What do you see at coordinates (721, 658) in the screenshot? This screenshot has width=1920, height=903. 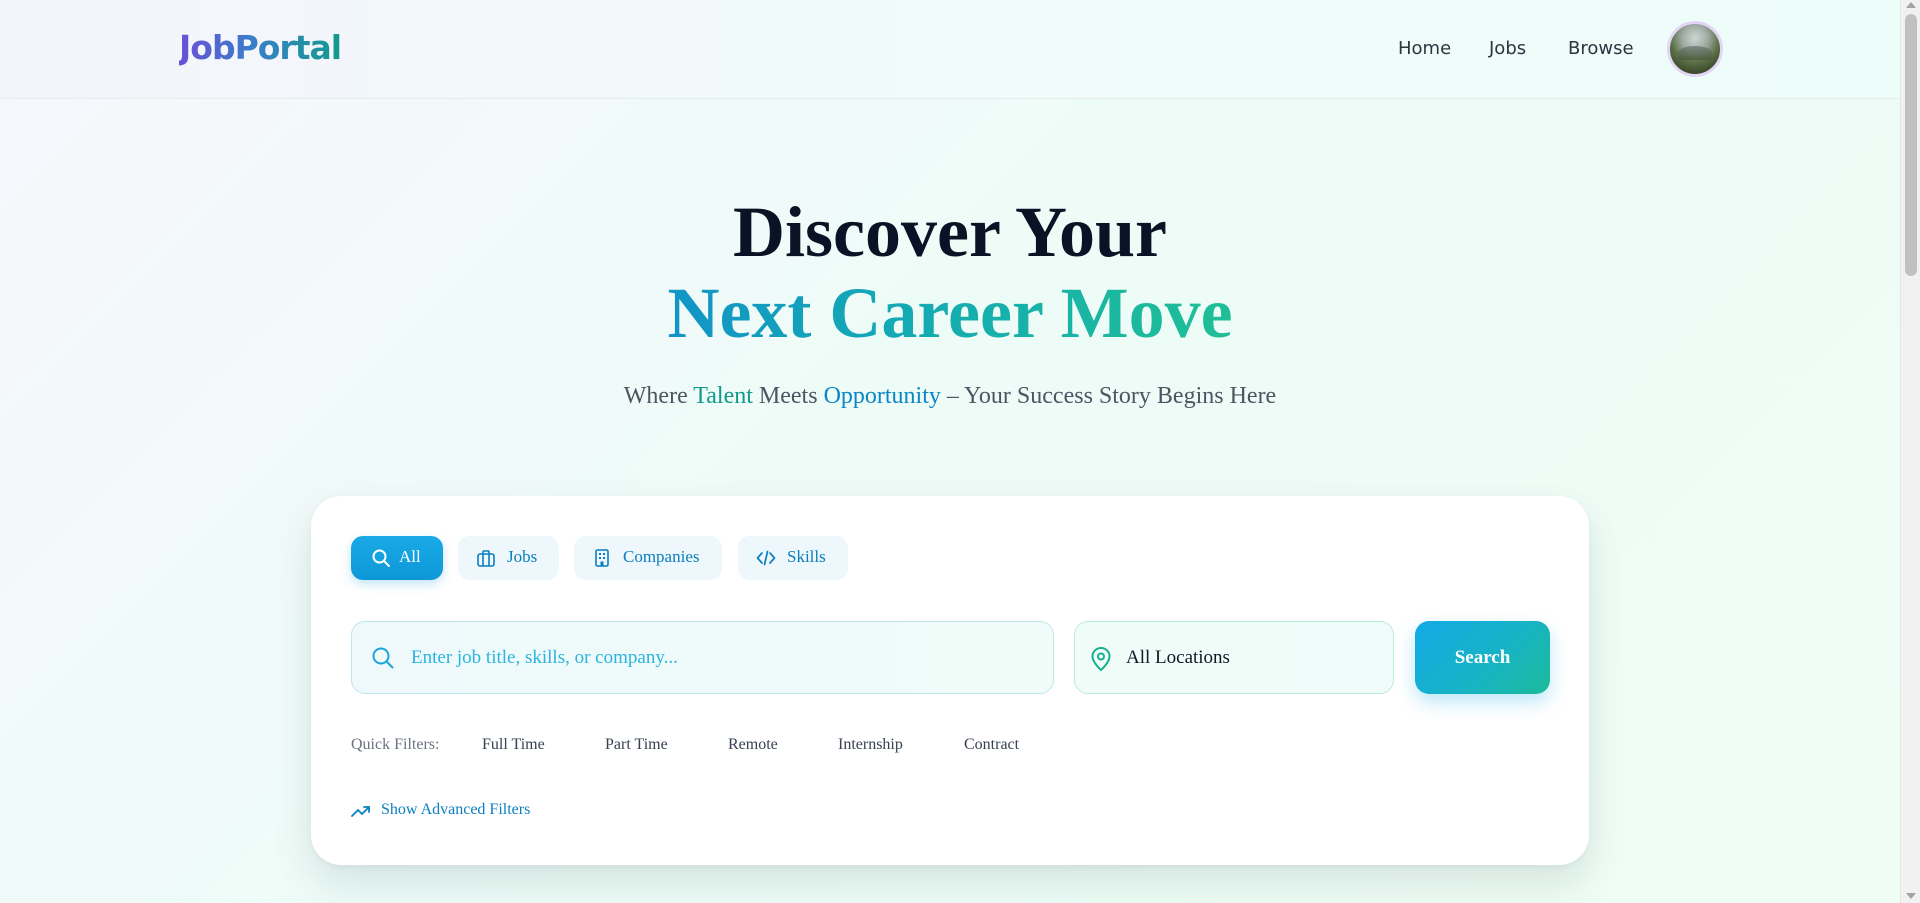 I see `keyword-search-input` at bounding box center [721, 658].